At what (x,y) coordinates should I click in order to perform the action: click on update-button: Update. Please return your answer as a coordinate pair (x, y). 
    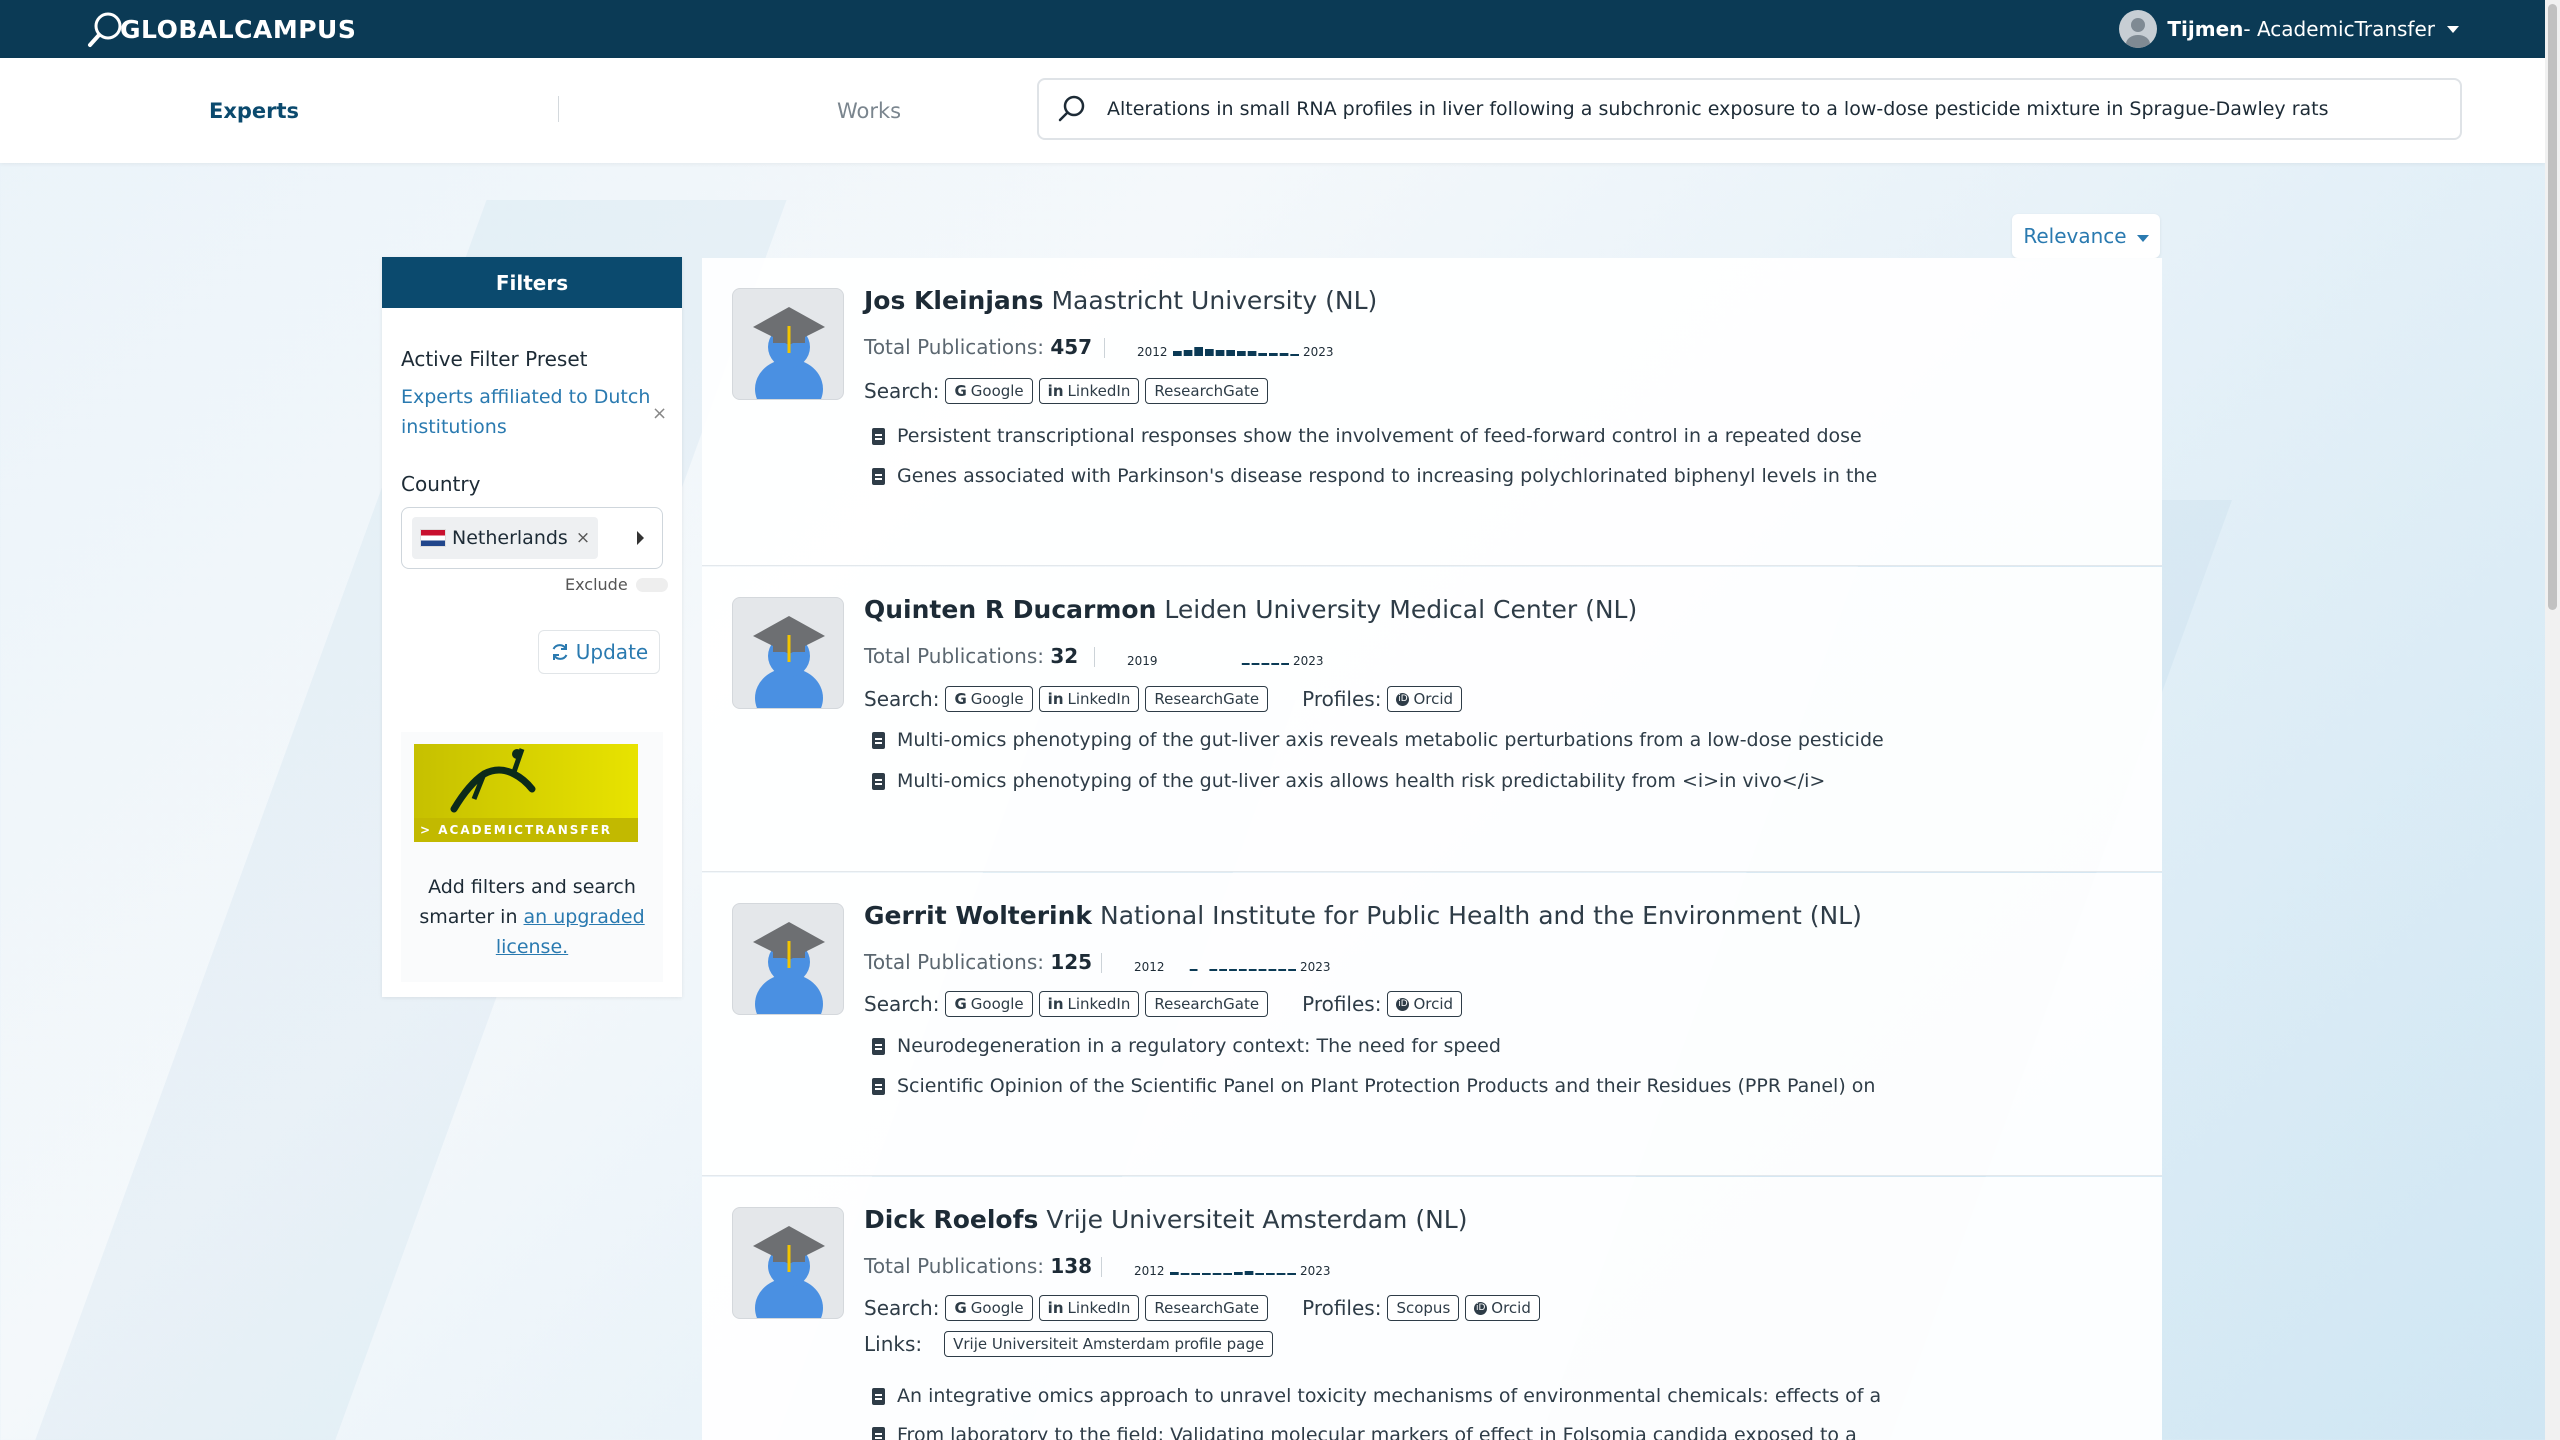
    Looking at the image, I should click on (599, 652).